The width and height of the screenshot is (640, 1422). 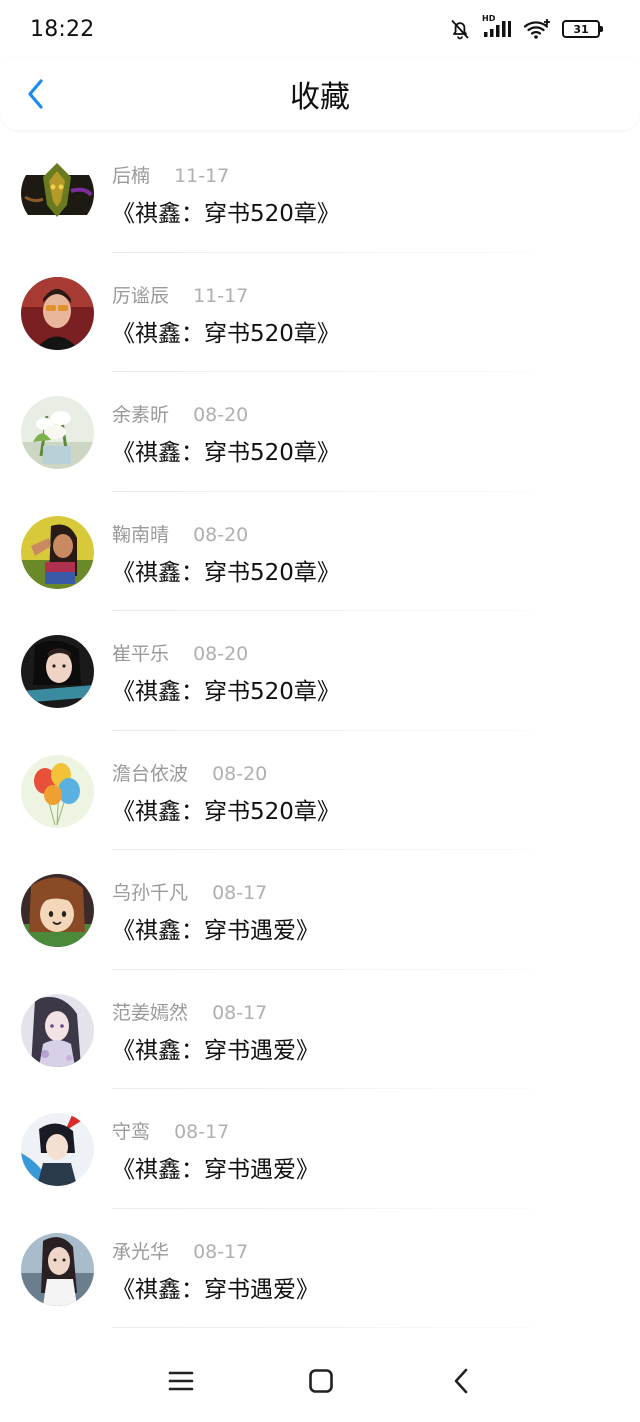 What do you see at coordinates (489, 18) in the screenshot?
I see `network-badge: HD` at bounding box center [489, 18].